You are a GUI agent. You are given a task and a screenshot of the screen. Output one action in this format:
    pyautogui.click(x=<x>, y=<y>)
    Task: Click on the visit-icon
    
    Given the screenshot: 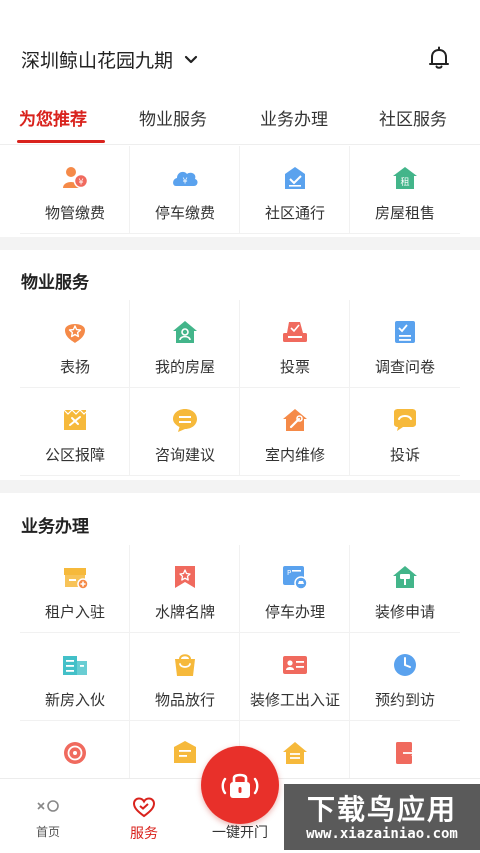 What is the action you would take?
    pyautogui.click(x=405, y=665)
    